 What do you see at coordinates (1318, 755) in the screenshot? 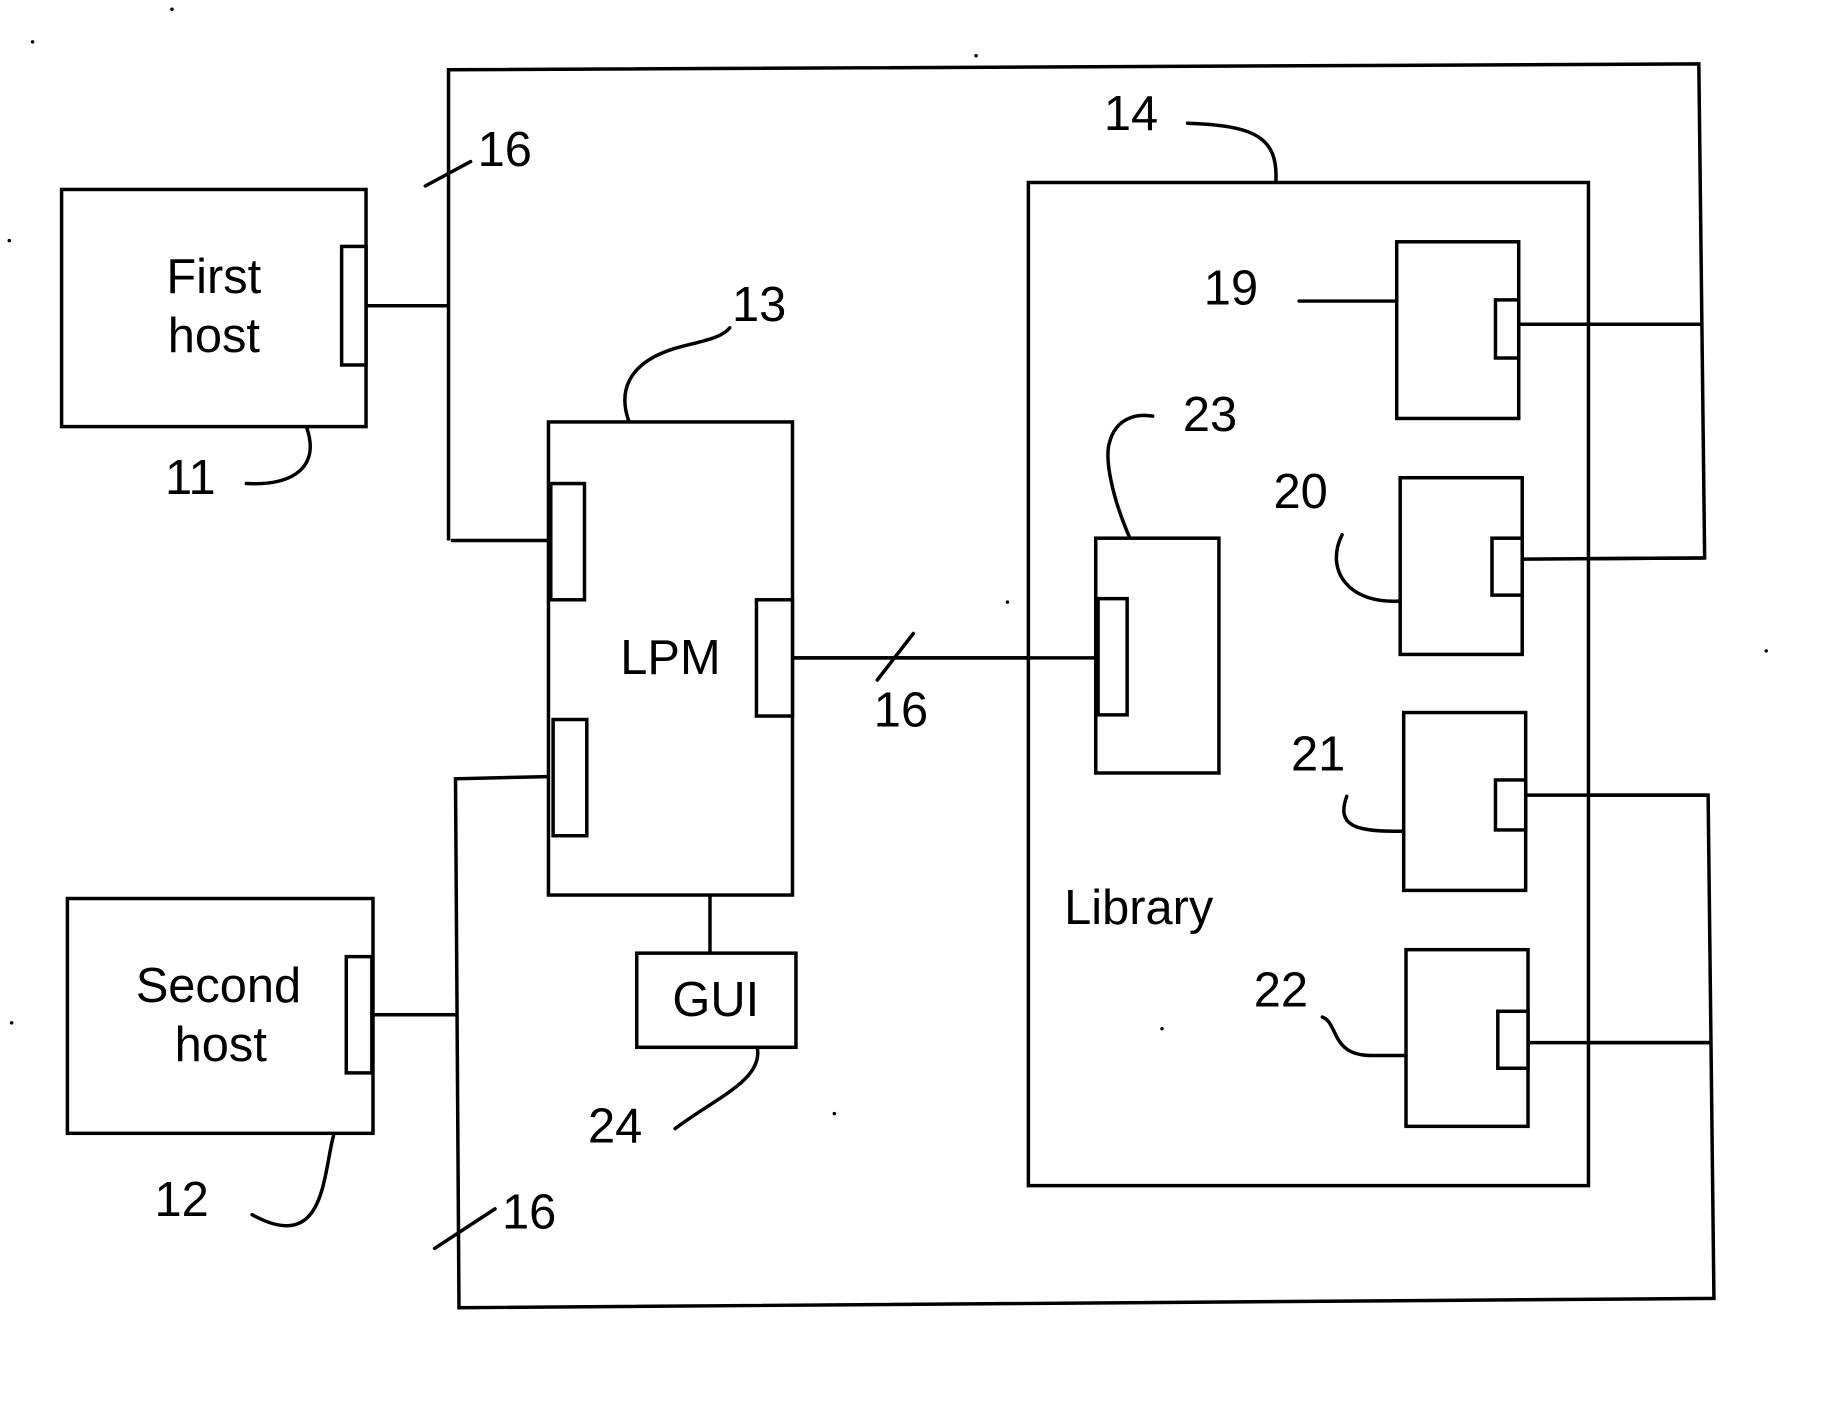
I see `drive-21-ref: 21` at bounding box center [1318, 755].